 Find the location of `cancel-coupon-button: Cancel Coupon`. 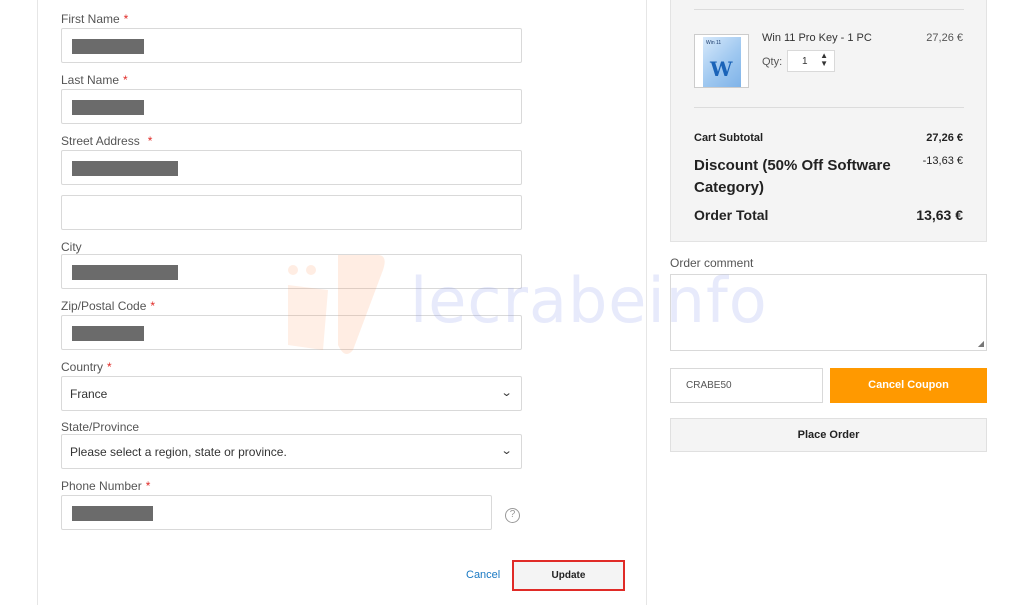

cancel-coupon-button: Cancel Coupon is located at coordinates (908, 385).